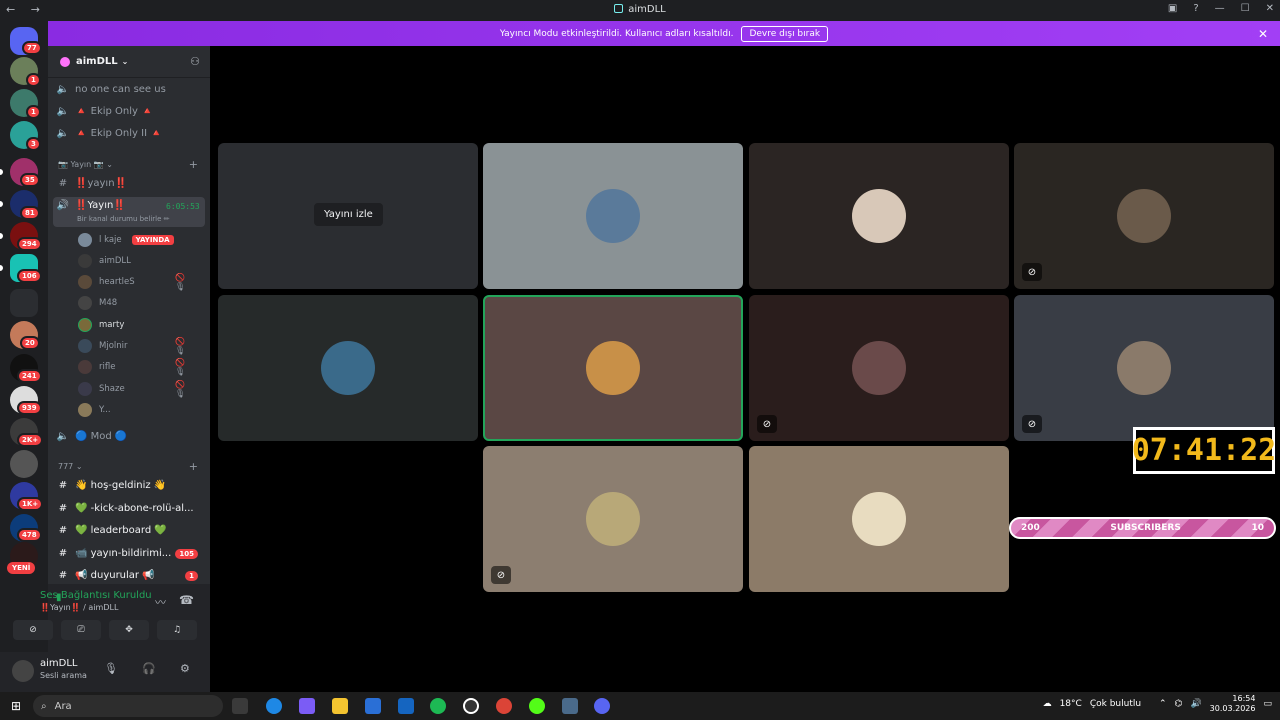  Describe the element at coordinates (1163, 704) in the screenshot. I see `tray-chevron-icon: ⌃` at that location.